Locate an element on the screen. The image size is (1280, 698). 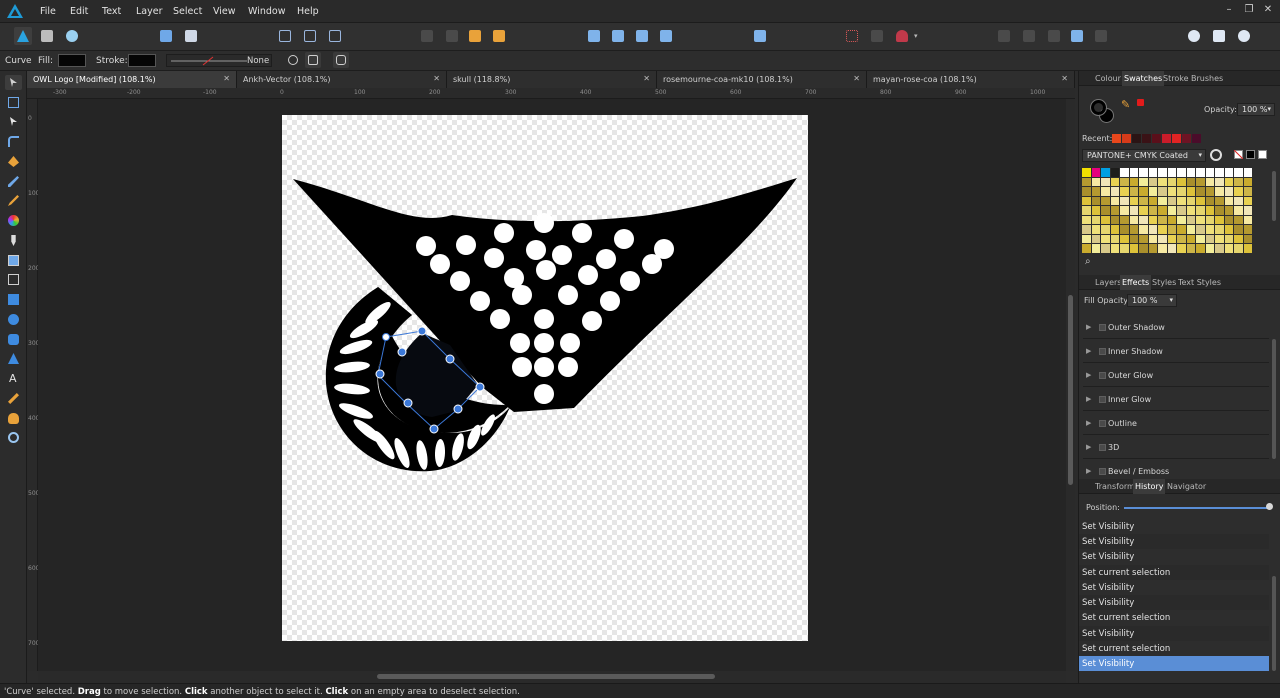
palette-dropdown: PANTONE+ CMYK Coated ▾ is located at coordinates (1144, 155).